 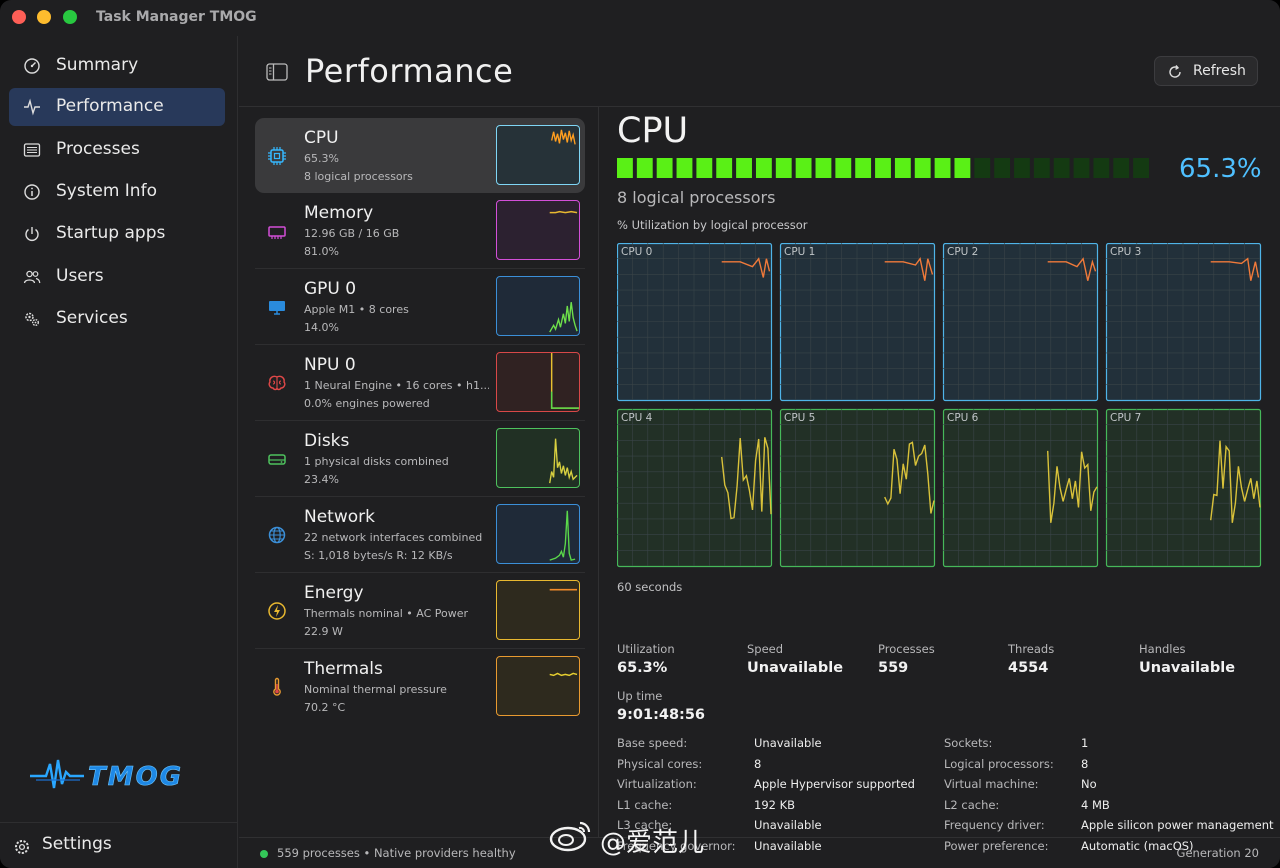 I want to click on core-label: CPU 4, so click(x=637, y=418).